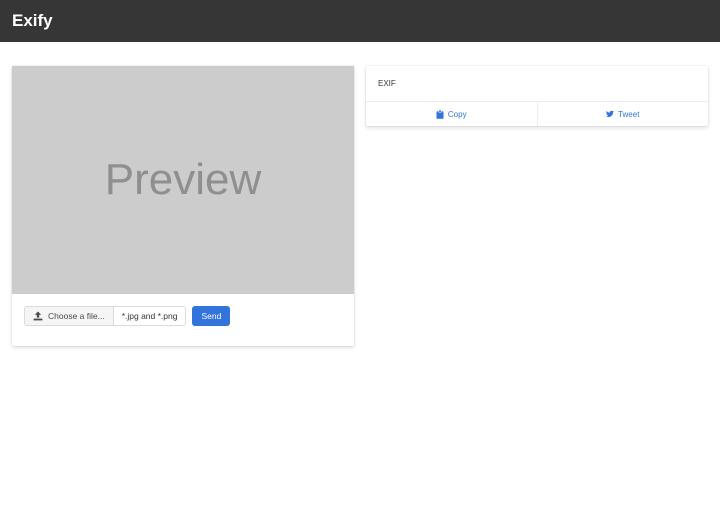 This screenshot has height=522, width=720. I want to click on tweet-label: Tweet, so click(629, 114).